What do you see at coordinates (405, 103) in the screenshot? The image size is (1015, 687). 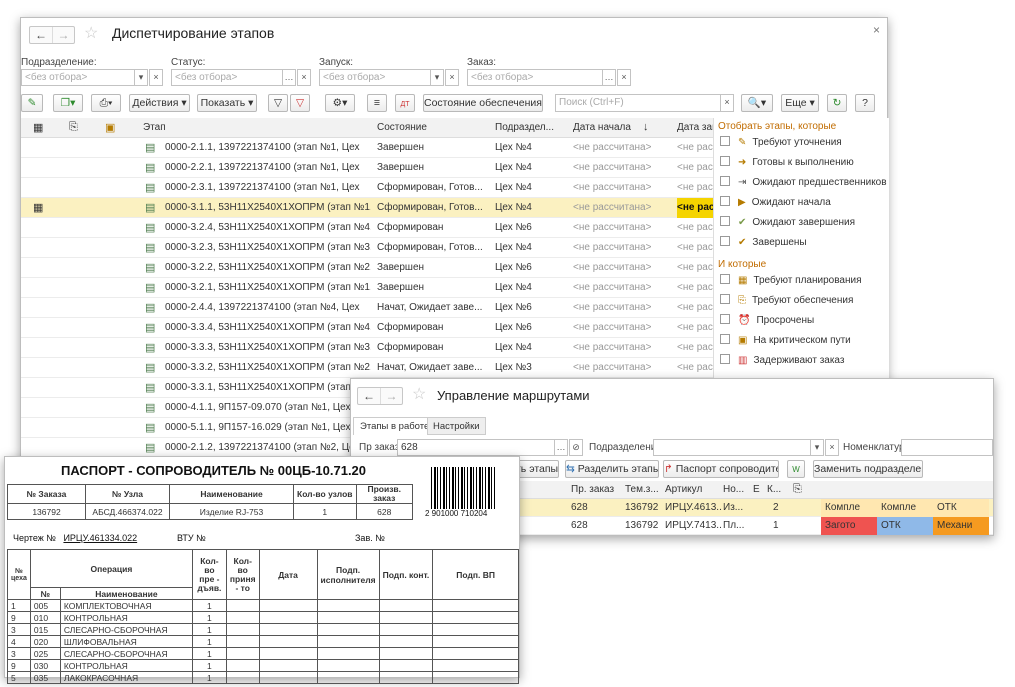 I see `dtkt-button: ДТ` at bounding box center [405, 103].